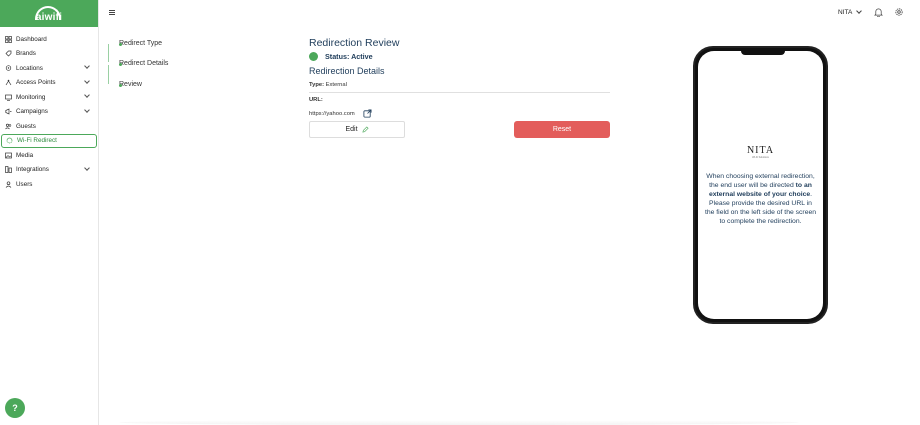  I want to click on sidebar-item-label: Campaigns, so click(32, 112).